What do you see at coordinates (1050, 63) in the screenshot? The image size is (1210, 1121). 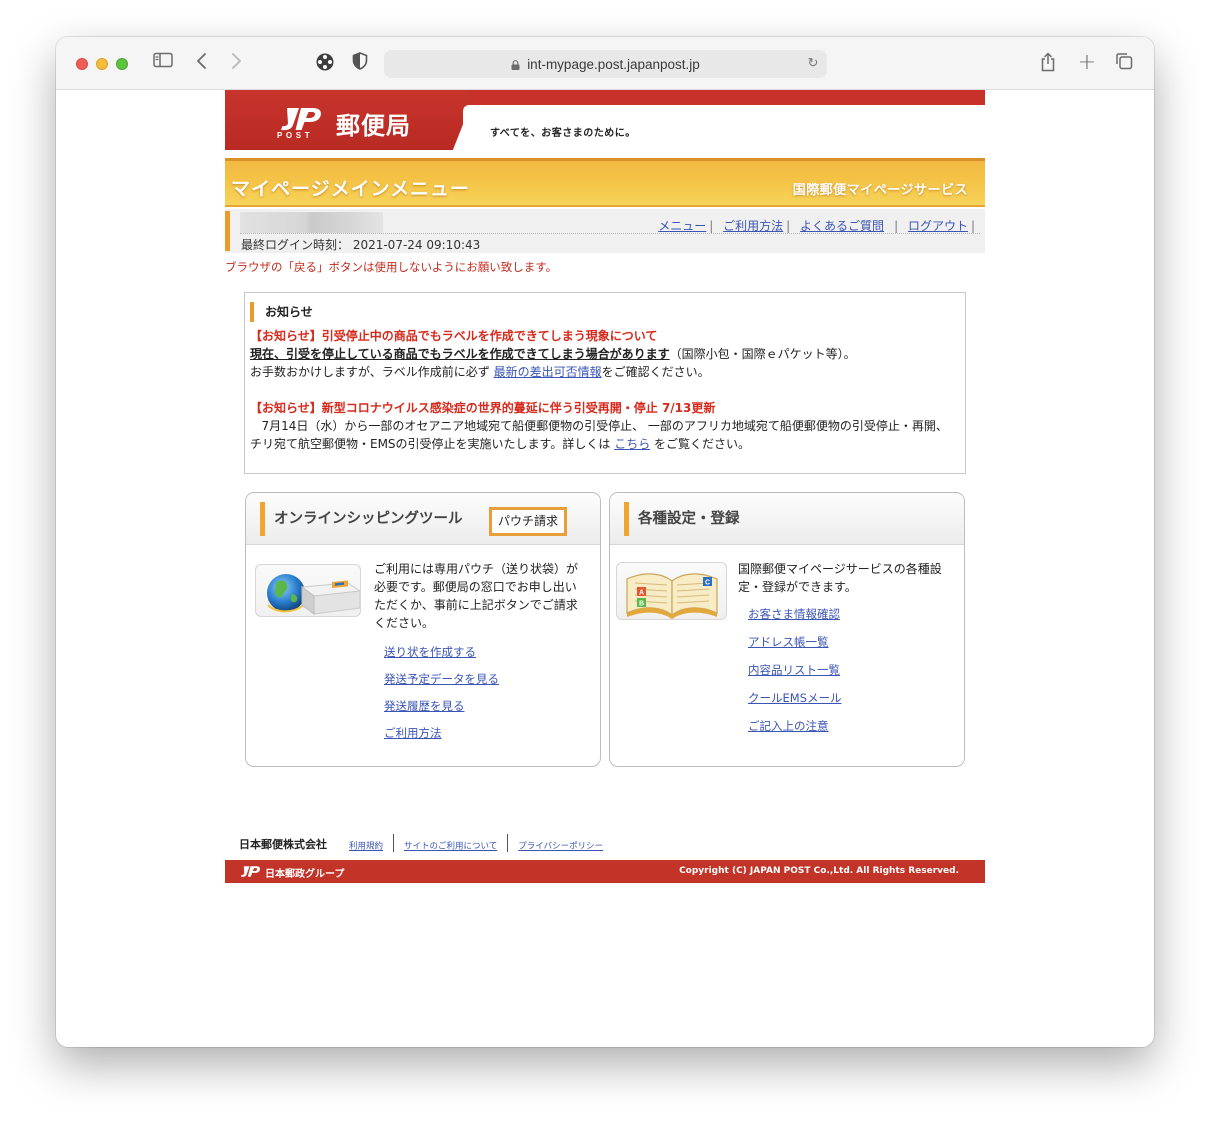 I see `share-icon` at bounding box center [1050, 63].